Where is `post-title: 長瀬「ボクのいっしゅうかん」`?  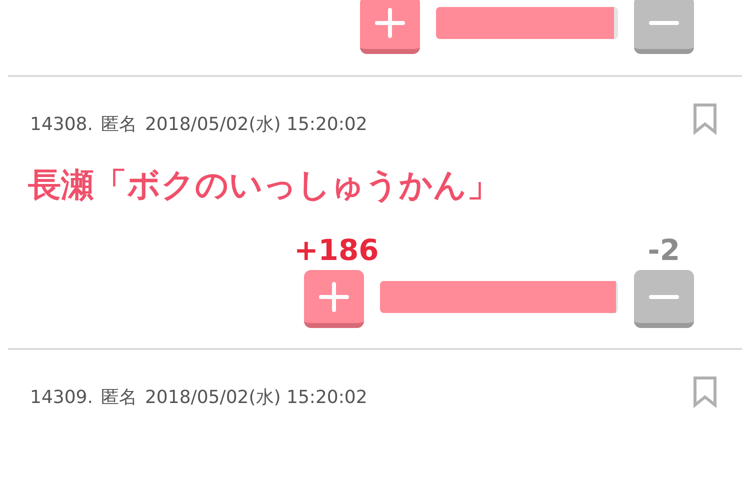 post-title: 長瀬「ボクのいっしゅうかん」 is located at coordinates (264, 185).